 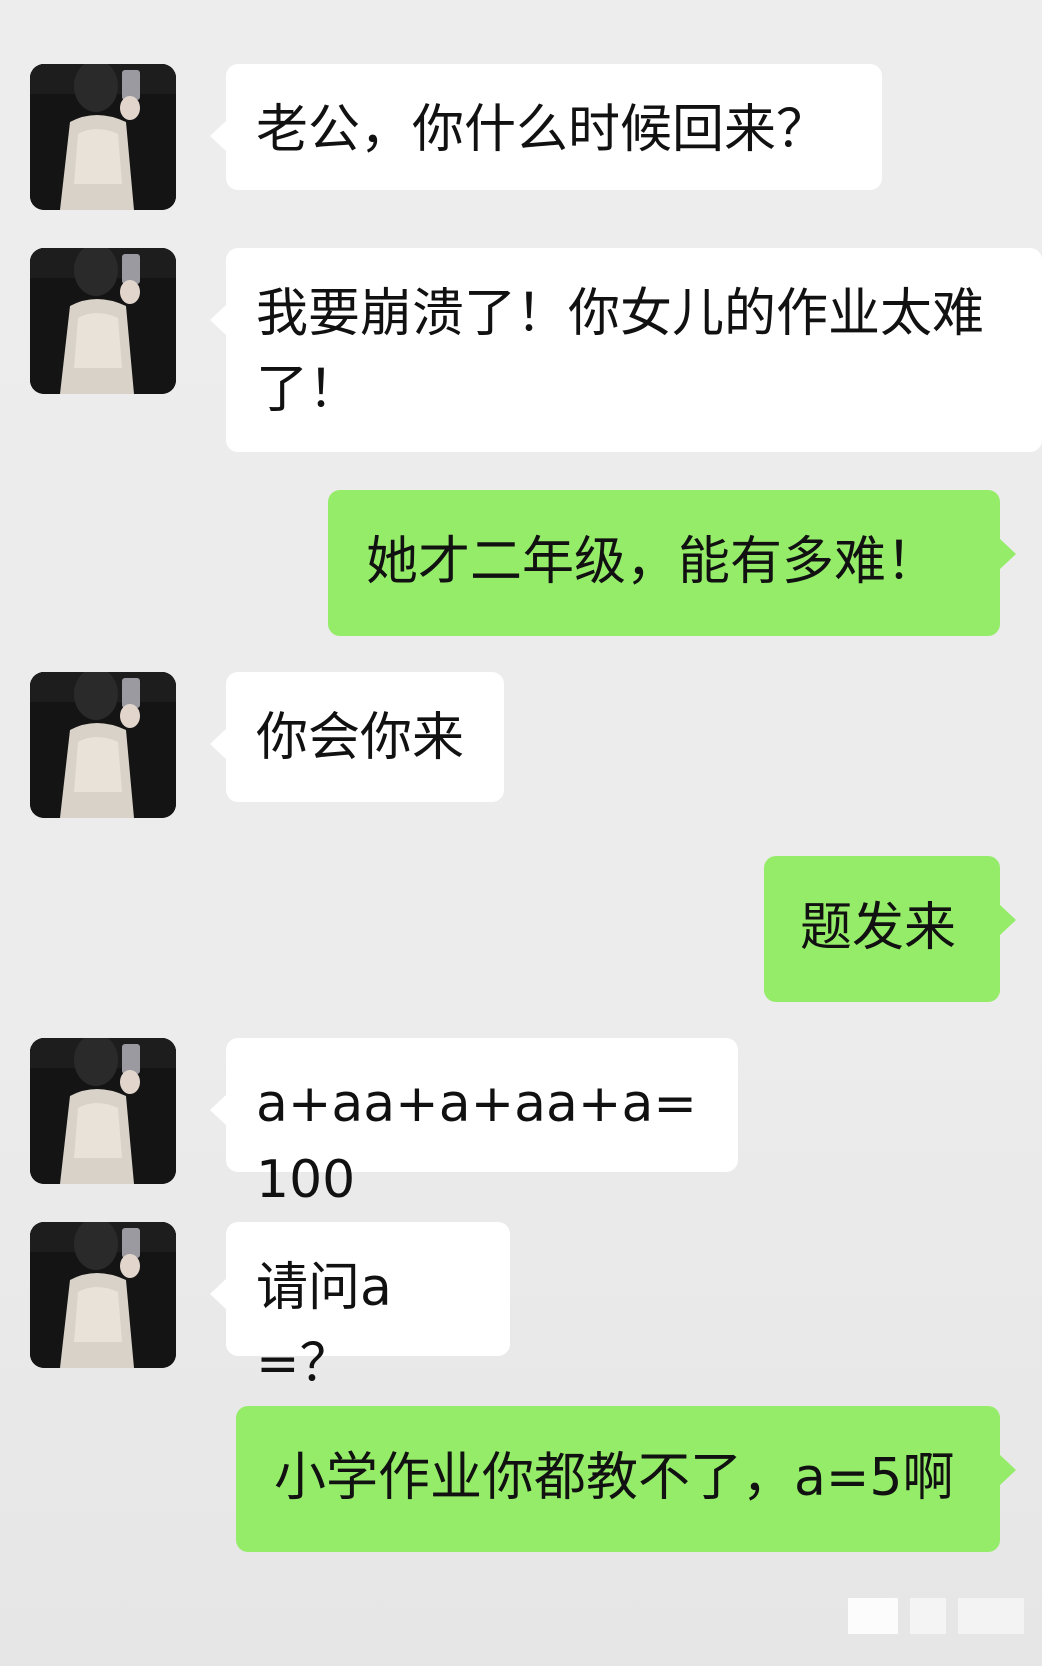 I want to click on message-bubble: a+aa+a+aa+a=100, so click(x=474, y=1124).